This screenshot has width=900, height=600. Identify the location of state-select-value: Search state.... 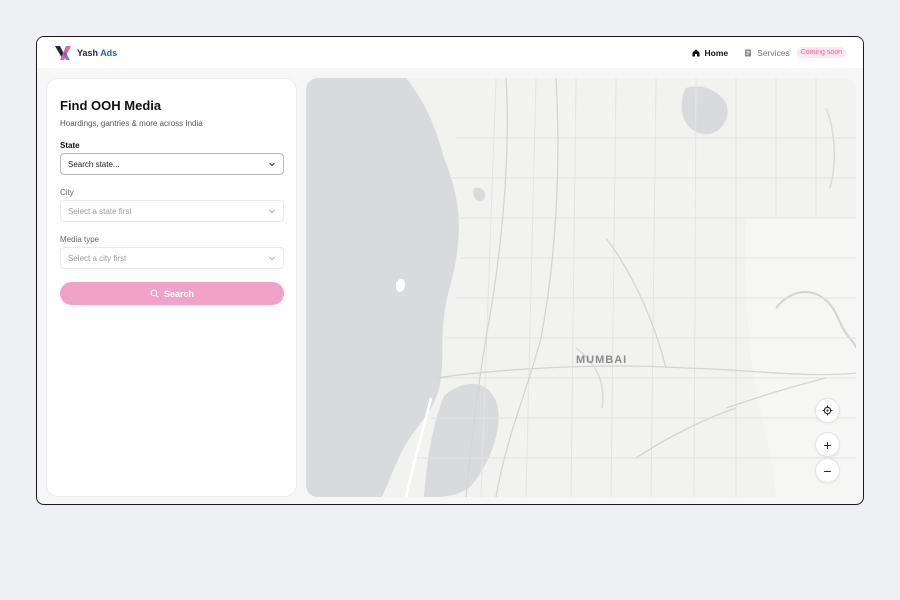
(94, 164).